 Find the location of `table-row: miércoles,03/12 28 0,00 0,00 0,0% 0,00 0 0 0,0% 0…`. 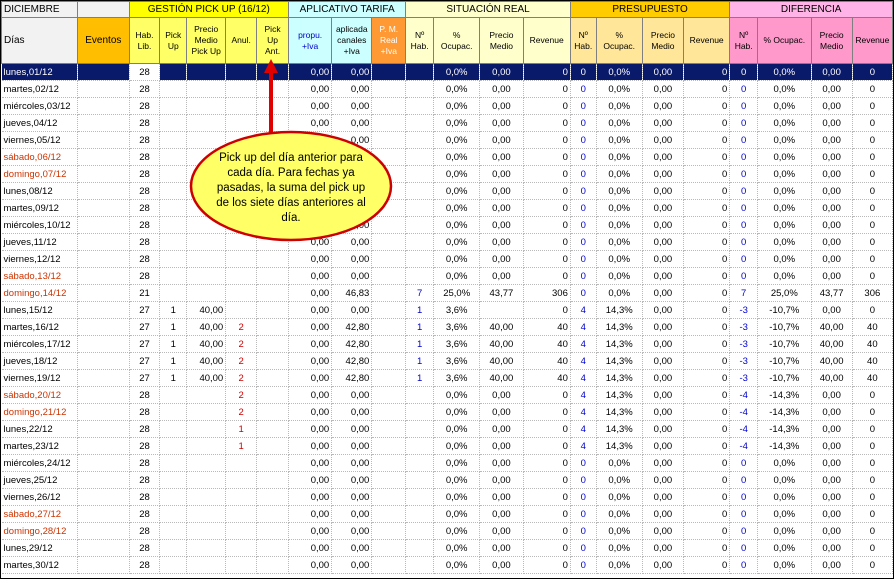

table-row: miércoles,03/12 28 0,00 0,00 0,0% 0,00 0 0 0,0% 0… is located at coordinates (447, 106).